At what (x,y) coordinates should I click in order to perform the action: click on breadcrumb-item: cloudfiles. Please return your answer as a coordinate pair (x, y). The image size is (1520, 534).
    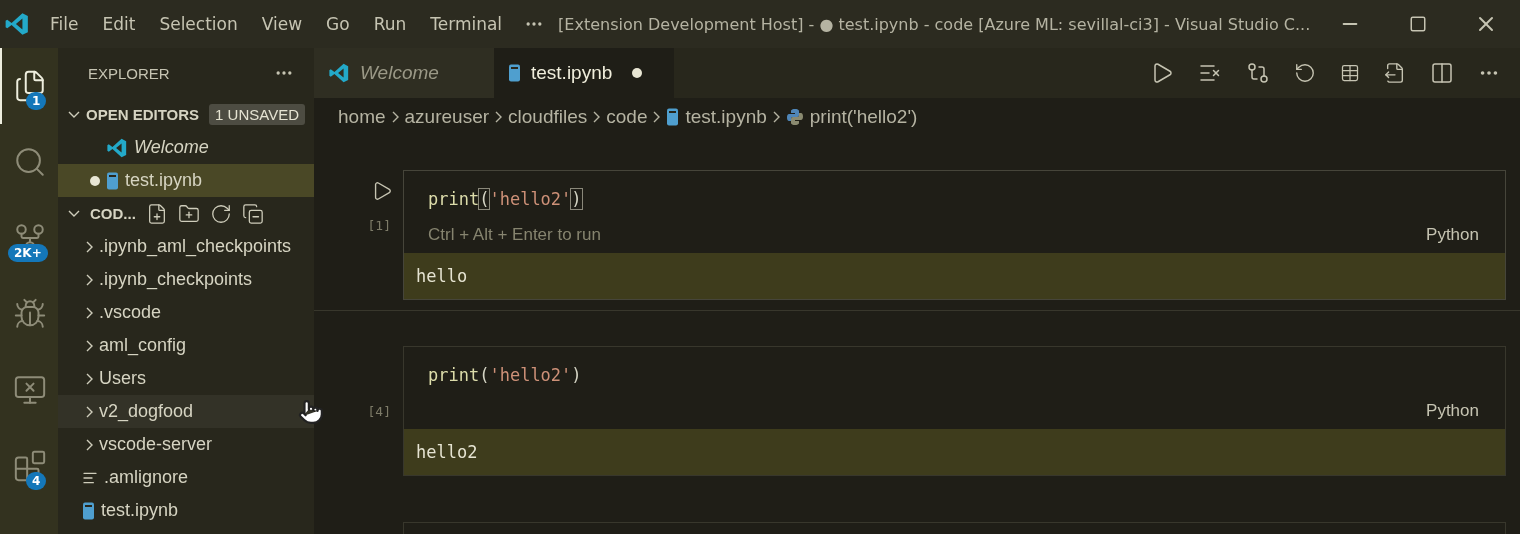
    Looking at the image, I should click on (548, 117).